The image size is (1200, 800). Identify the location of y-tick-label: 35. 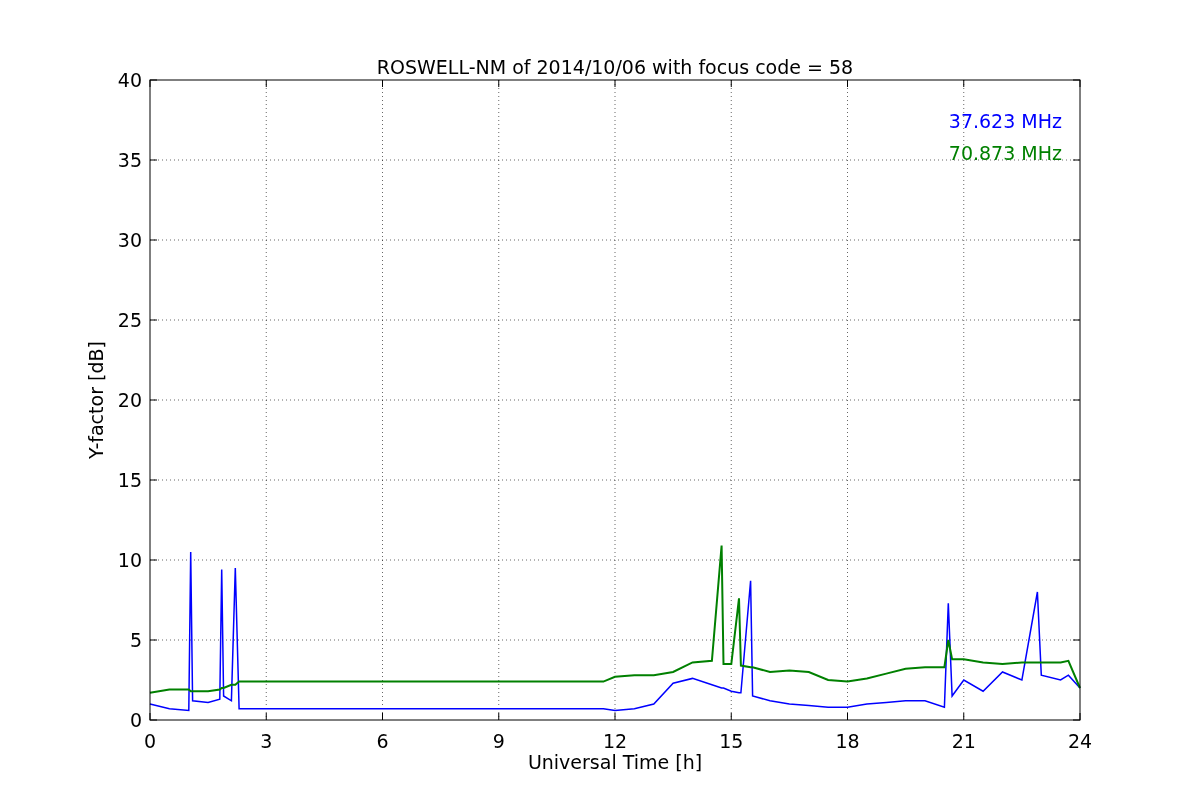
(129, 160).